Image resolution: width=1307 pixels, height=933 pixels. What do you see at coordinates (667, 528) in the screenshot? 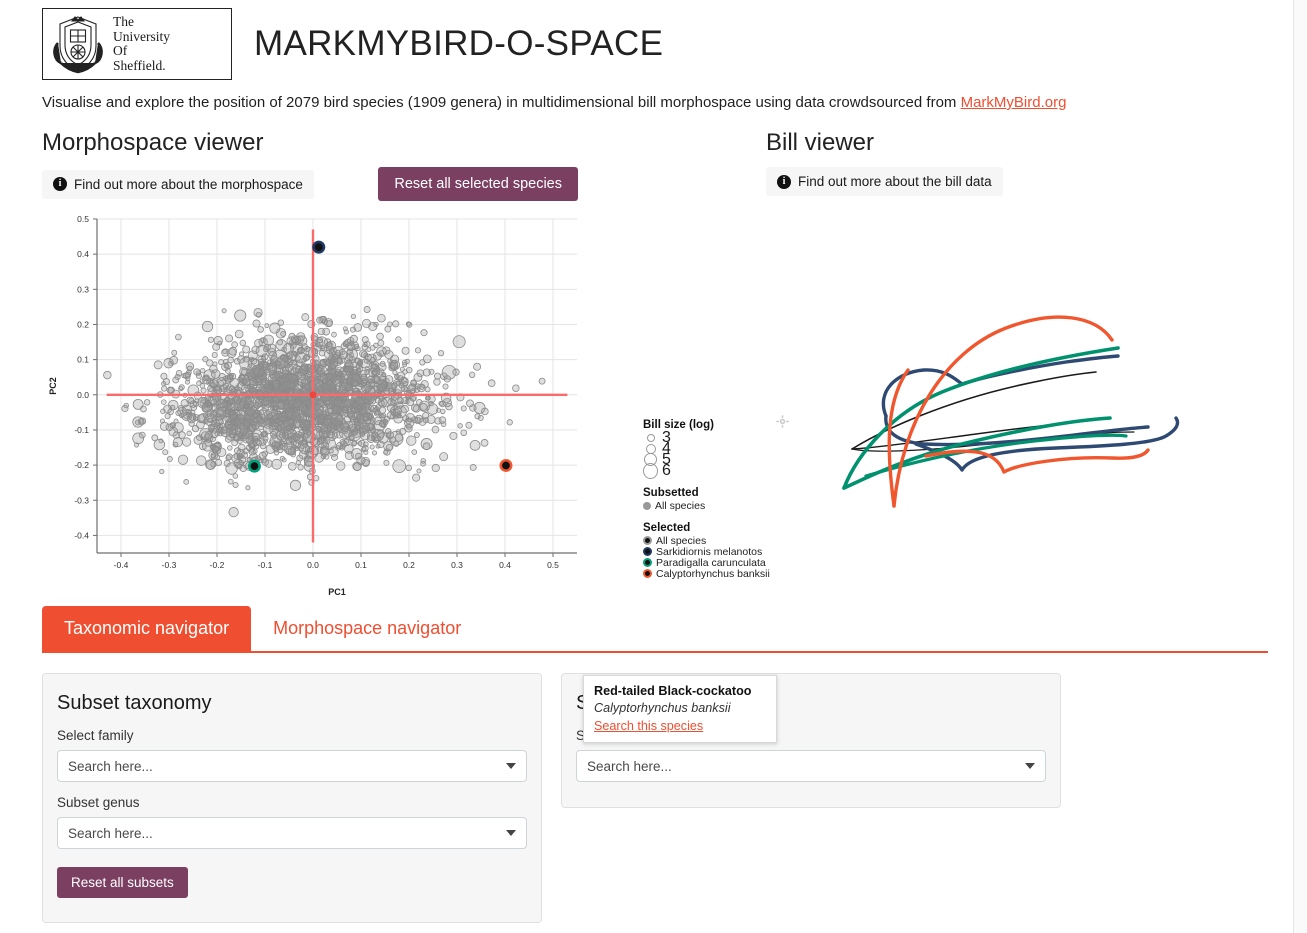
I see `legend-selected-title: Selected` at bounding box center [667, 528].